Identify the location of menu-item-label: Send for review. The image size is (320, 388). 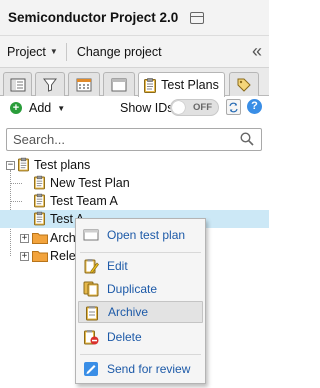
(149, 369).